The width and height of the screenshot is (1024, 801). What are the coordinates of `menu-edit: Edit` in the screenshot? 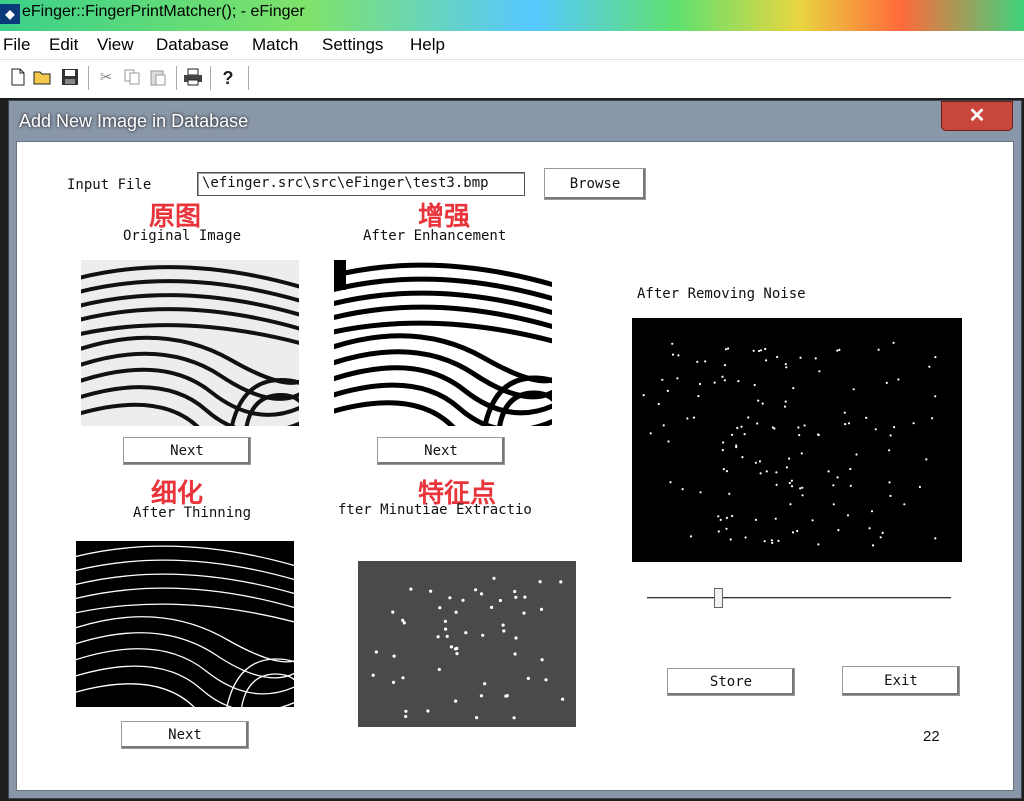 It's located at (63, 45).